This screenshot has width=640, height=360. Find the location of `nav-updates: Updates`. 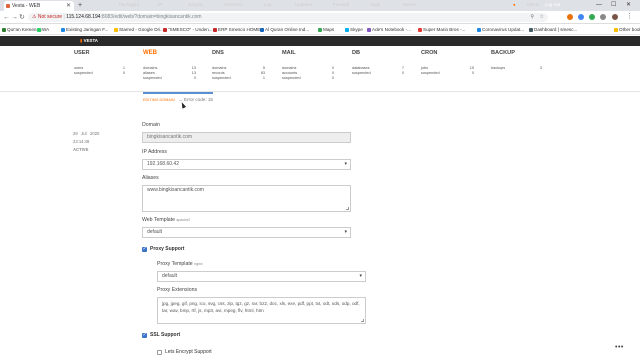

nav-updates: Updates is located at coordinates (303, 5).